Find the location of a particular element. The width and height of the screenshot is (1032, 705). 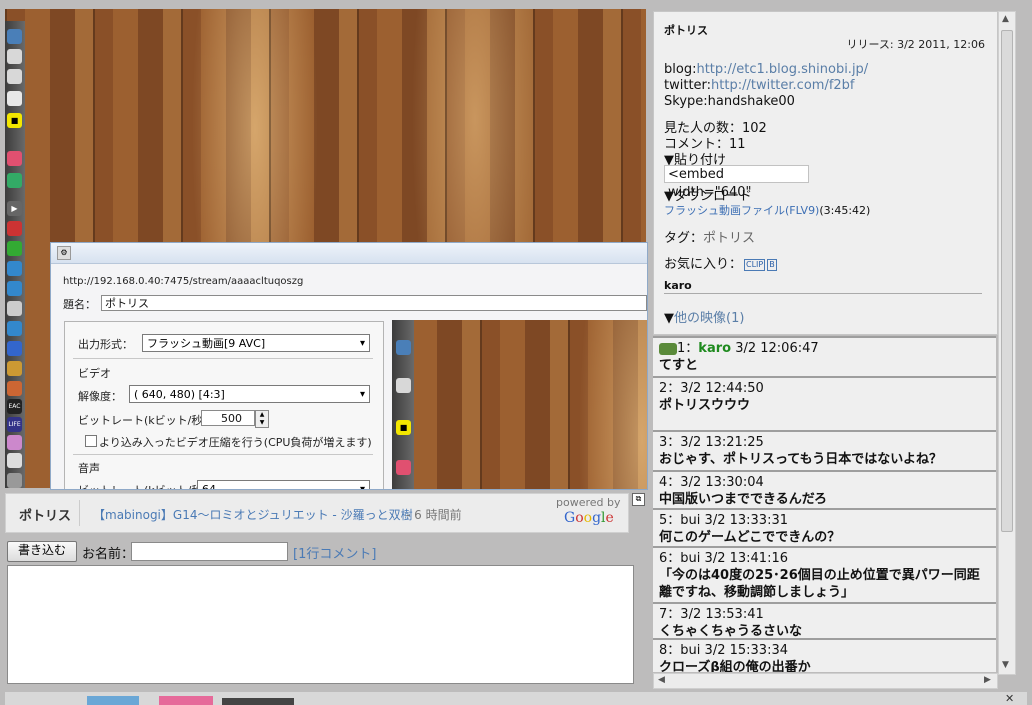

lips-icon is located at coordinates (403, 467).